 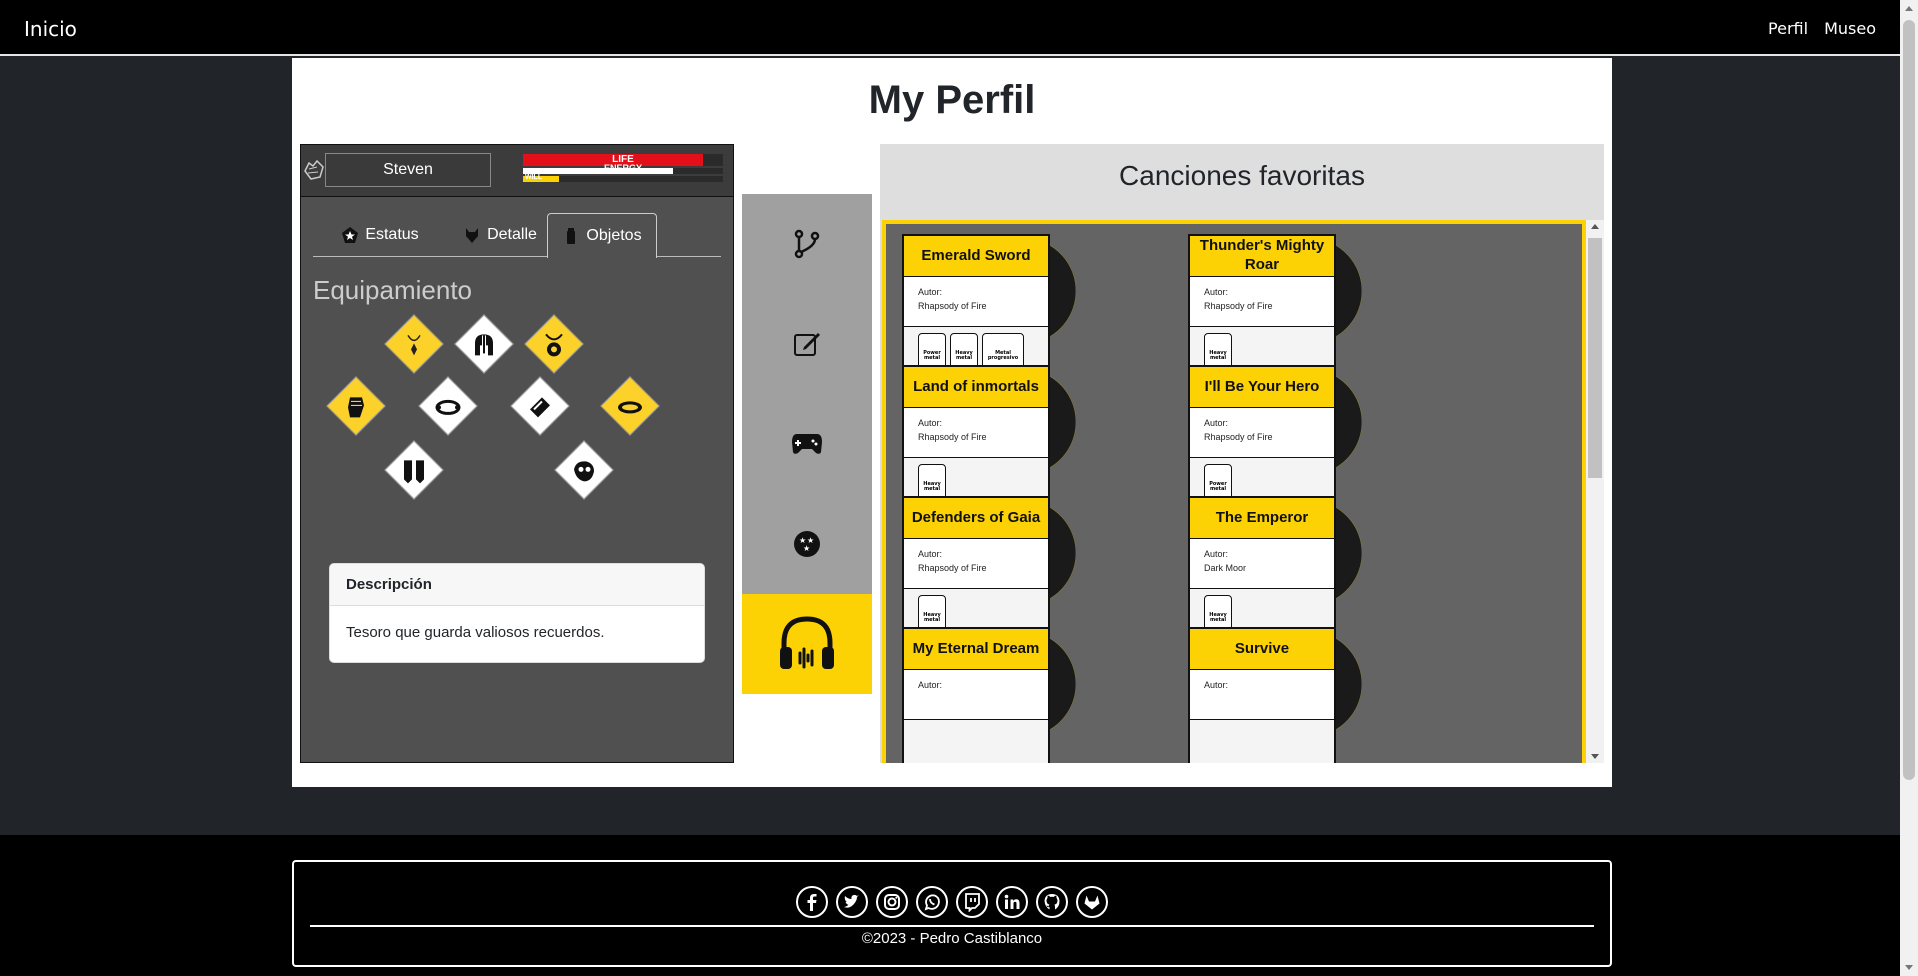 I want to click on git-branch-icon, so click(x=807, y=244).